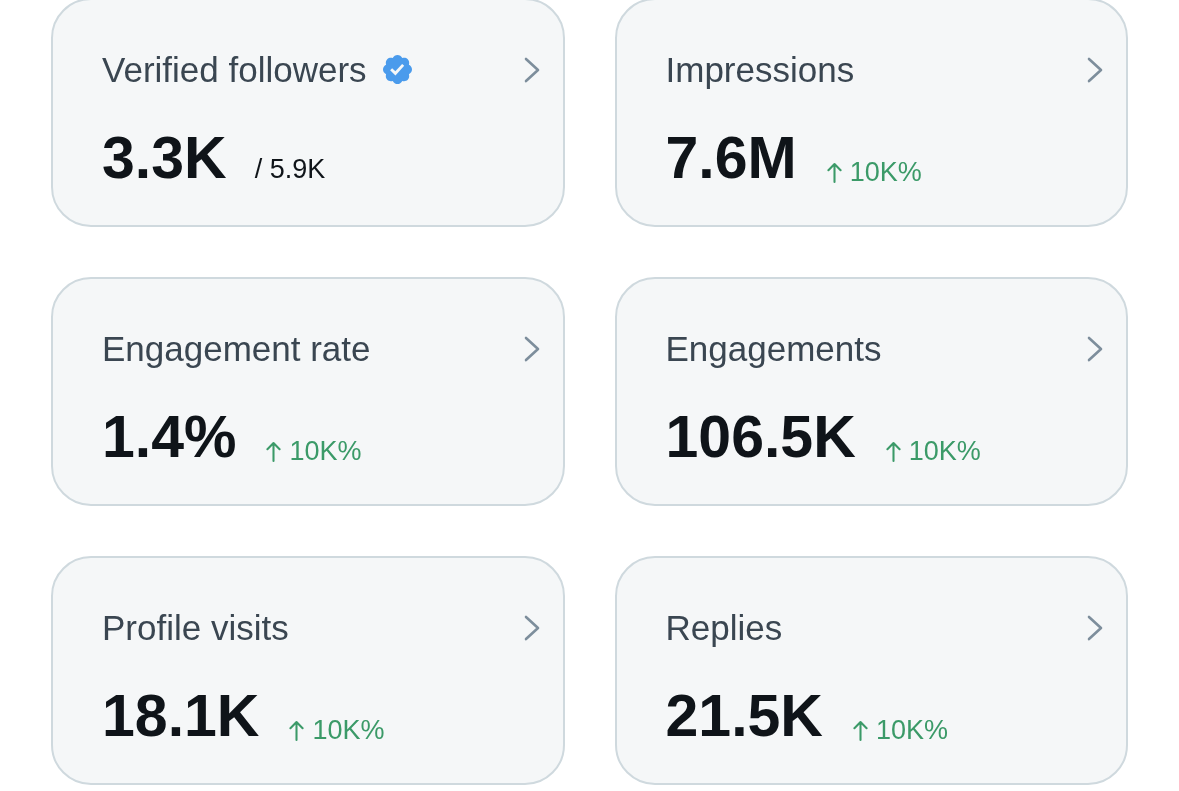 The image size is (1179, 791). What do you see at coordinates (308, 391) in the screenshot?
I see `metric-card: Engagement rate 1.4% 10K%` at bounding box center [308, 391].